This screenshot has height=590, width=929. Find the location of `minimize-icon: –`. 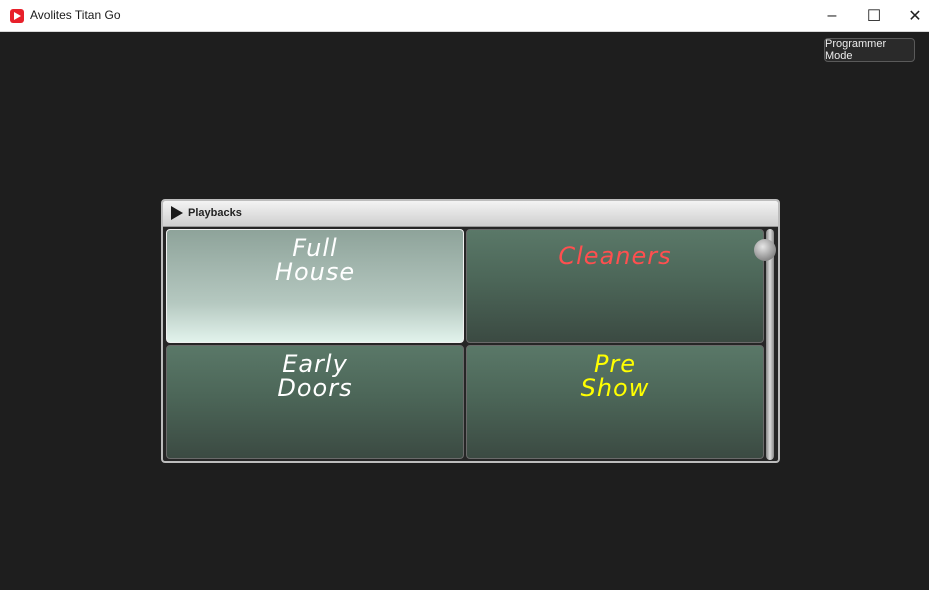

minimize-icon: – is located at coordinates (832, 15).